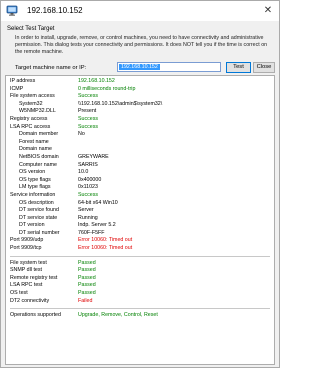 The width and height of the screenshot is (320, 368). Describe the element at coordinates (140, 279) in the screenshot. I see `result-row: Remote registry test Passed` at that location.